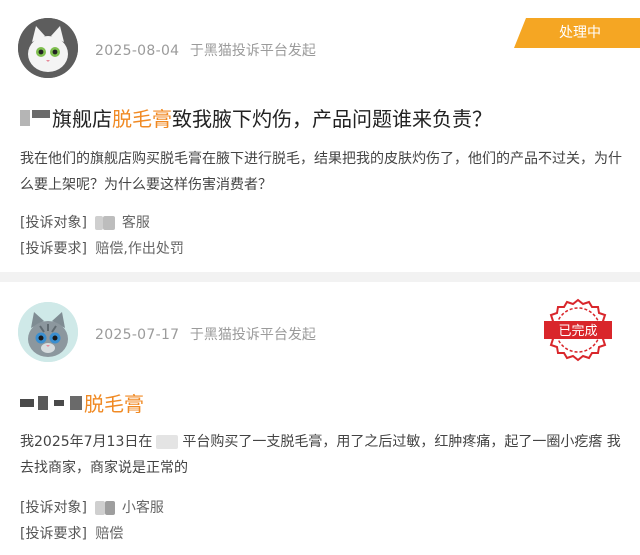 The height and width of the screenshot is (555, 640). I want to click on body-text: 我2025年7月13日在, so click(86, 442).